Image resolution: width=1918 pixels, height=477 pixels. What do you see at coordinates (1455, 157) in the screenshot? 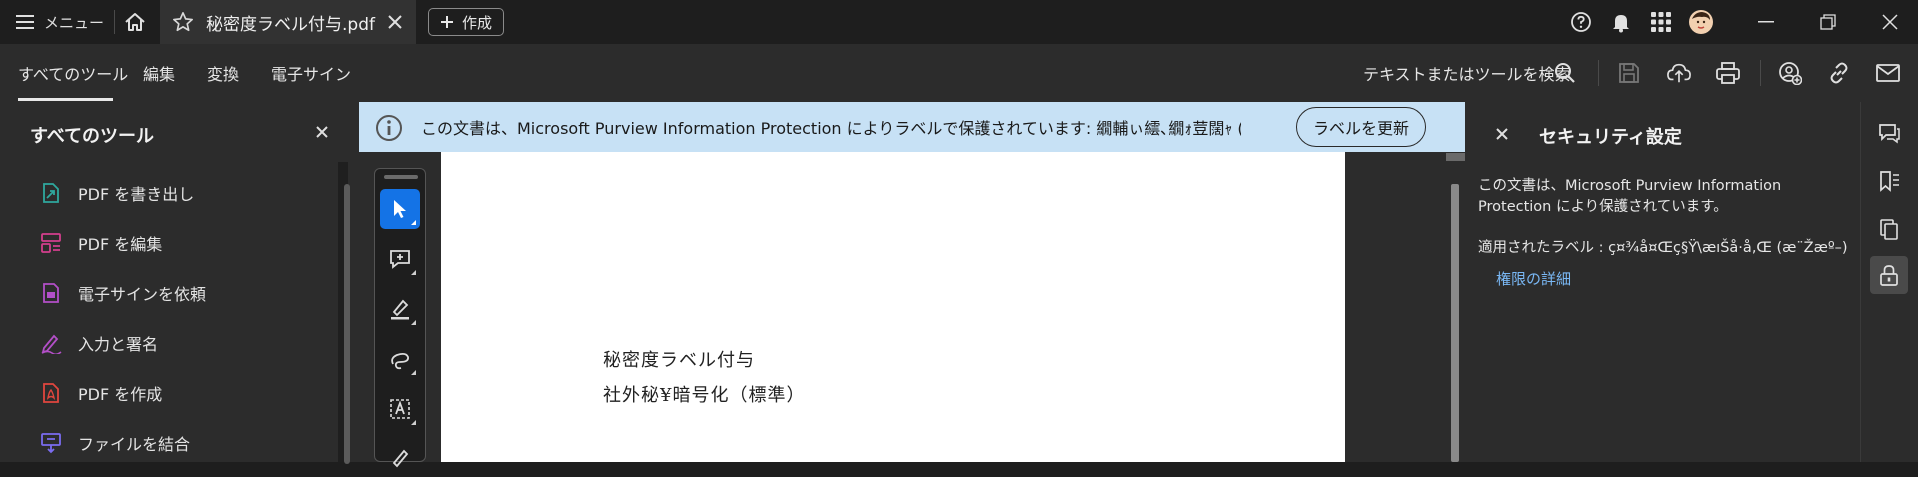
I see `scroll-up-button` at bounding box center [1455, 157].